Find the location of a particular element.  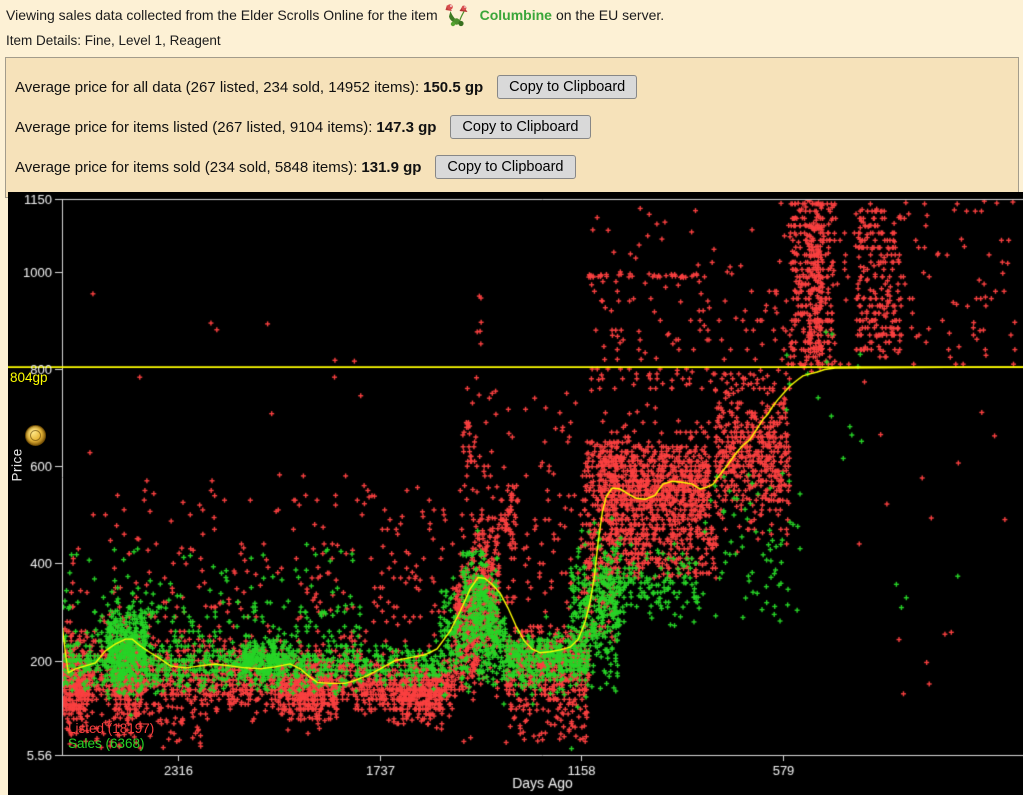

stat-value: 131.9 gp is located at coordinates (391, 167).